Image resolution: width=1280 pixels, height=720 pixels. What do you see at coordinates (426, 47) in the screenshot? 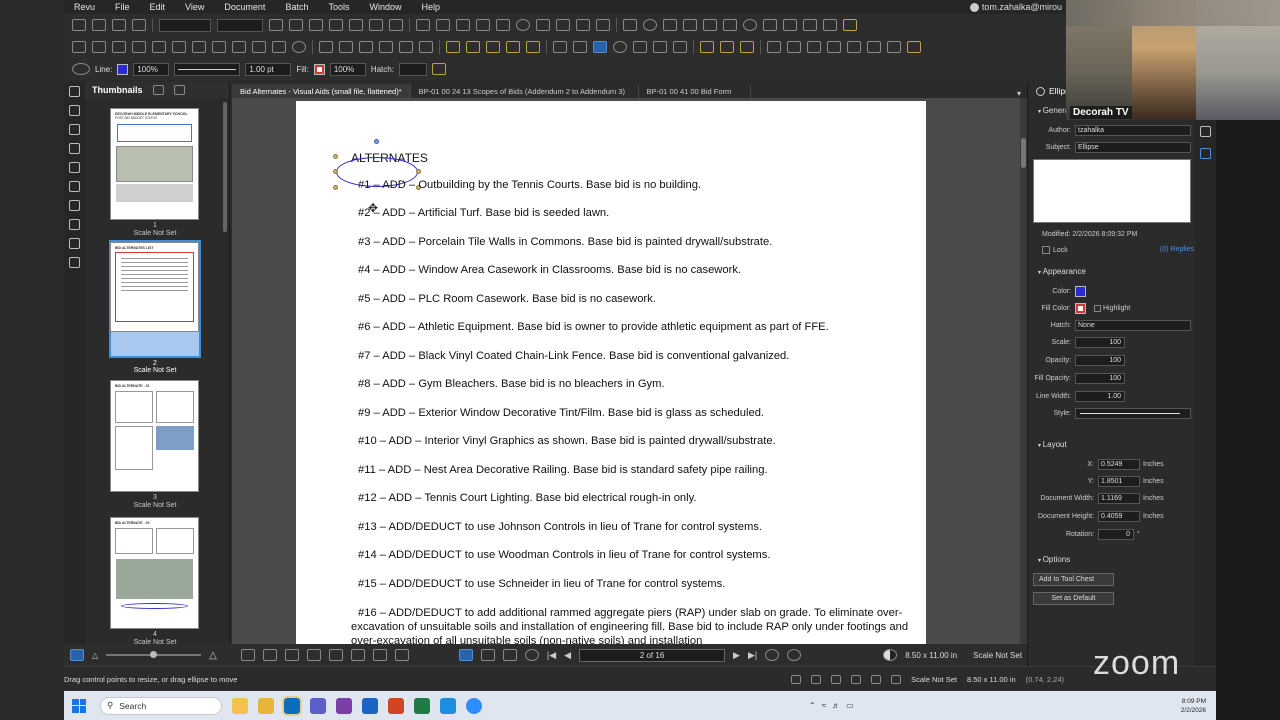
I see `compare-icon` at bounding box center [426, 47].